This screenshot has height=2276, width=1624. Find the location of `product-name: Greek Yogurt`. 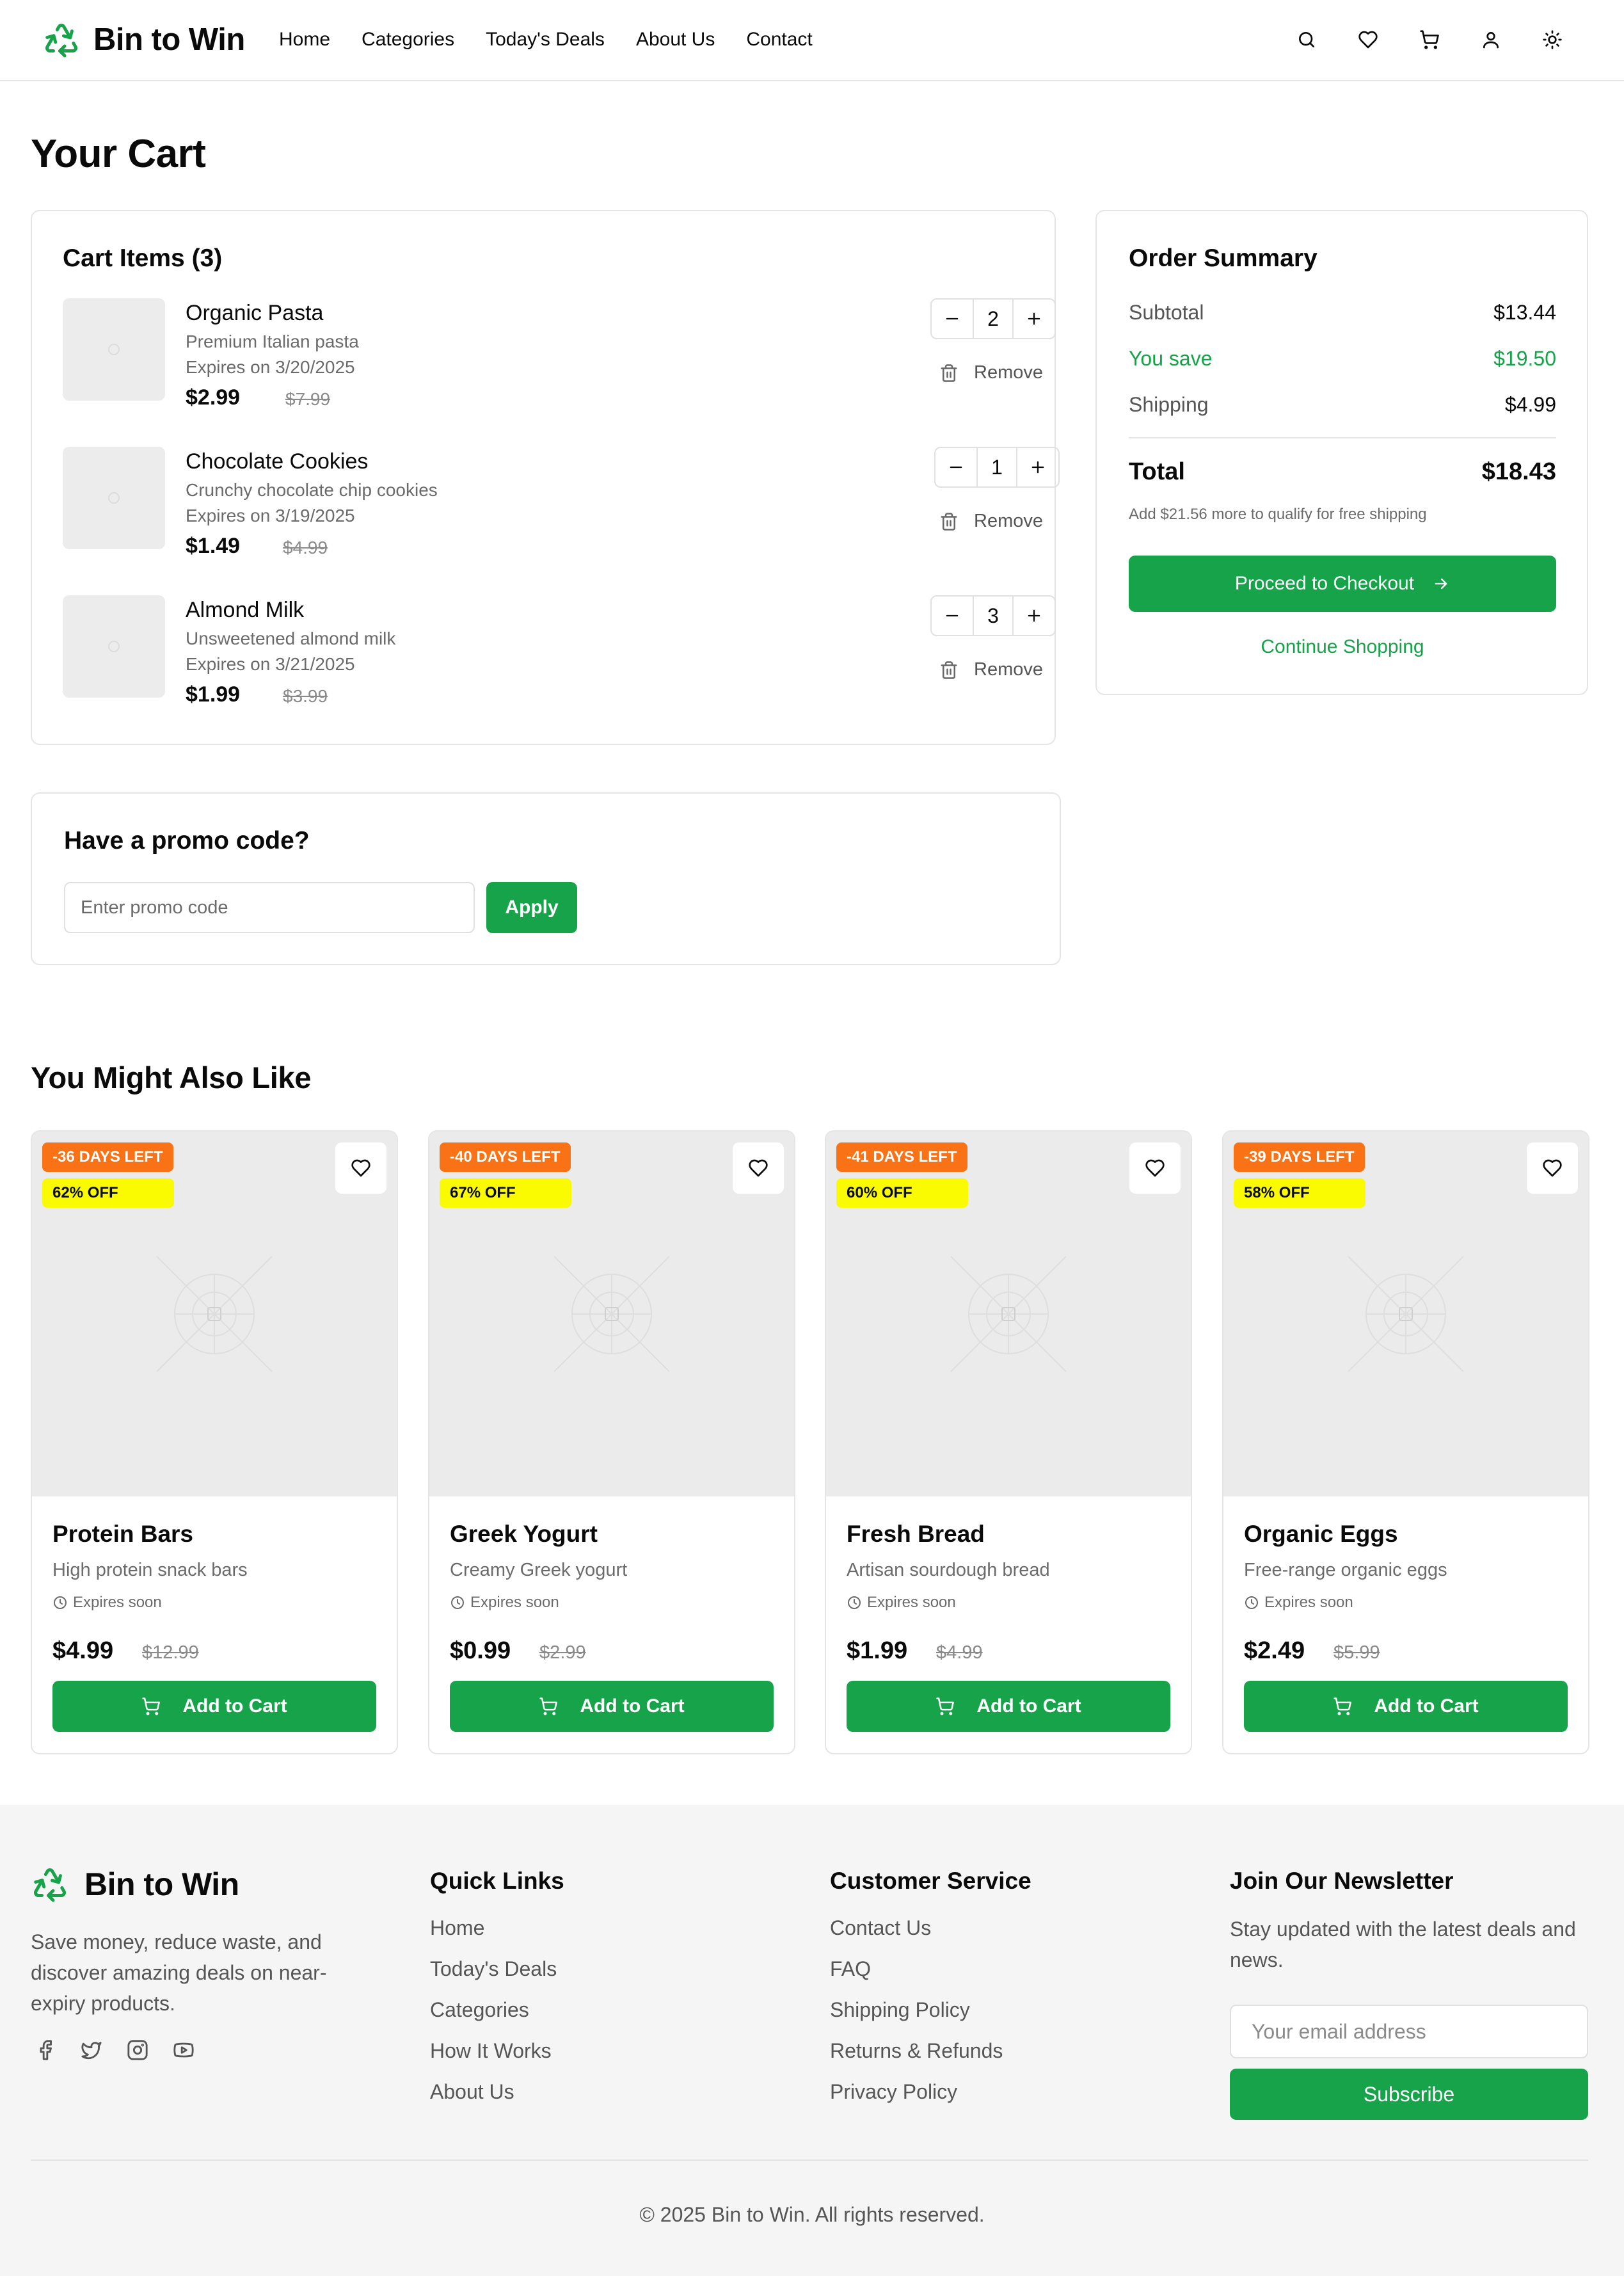

product-name: Greek Yogurt is located at coordinates (524, 1534).